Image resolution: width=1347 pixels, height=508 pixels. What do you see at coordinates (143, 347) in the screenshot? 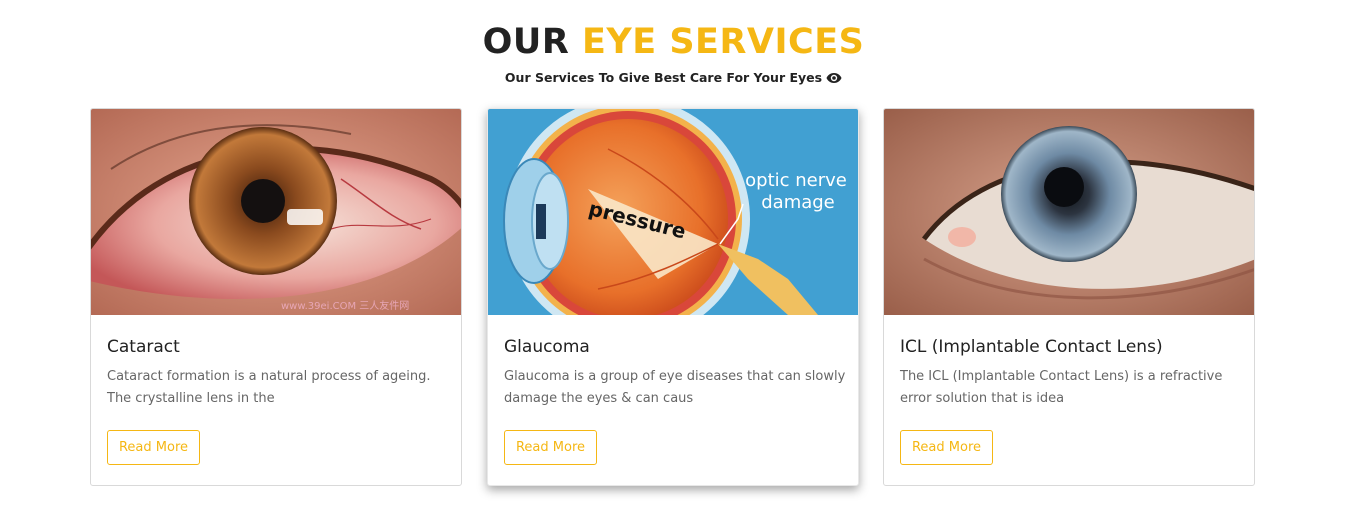
I see `card-title: Cataract` at bounding box center [143, 347].